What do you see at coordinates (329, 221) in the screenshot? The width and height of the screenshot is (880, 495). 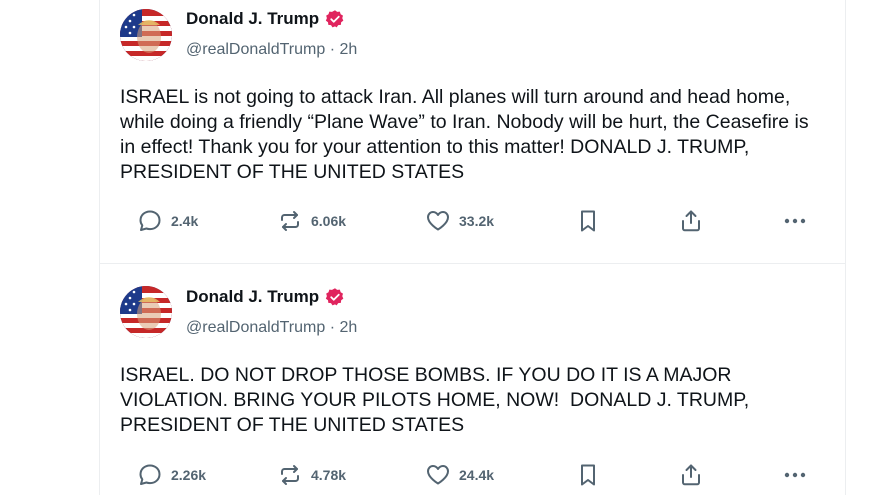 I see `repost-count: 6.06k` at bounding box center [329, 221].